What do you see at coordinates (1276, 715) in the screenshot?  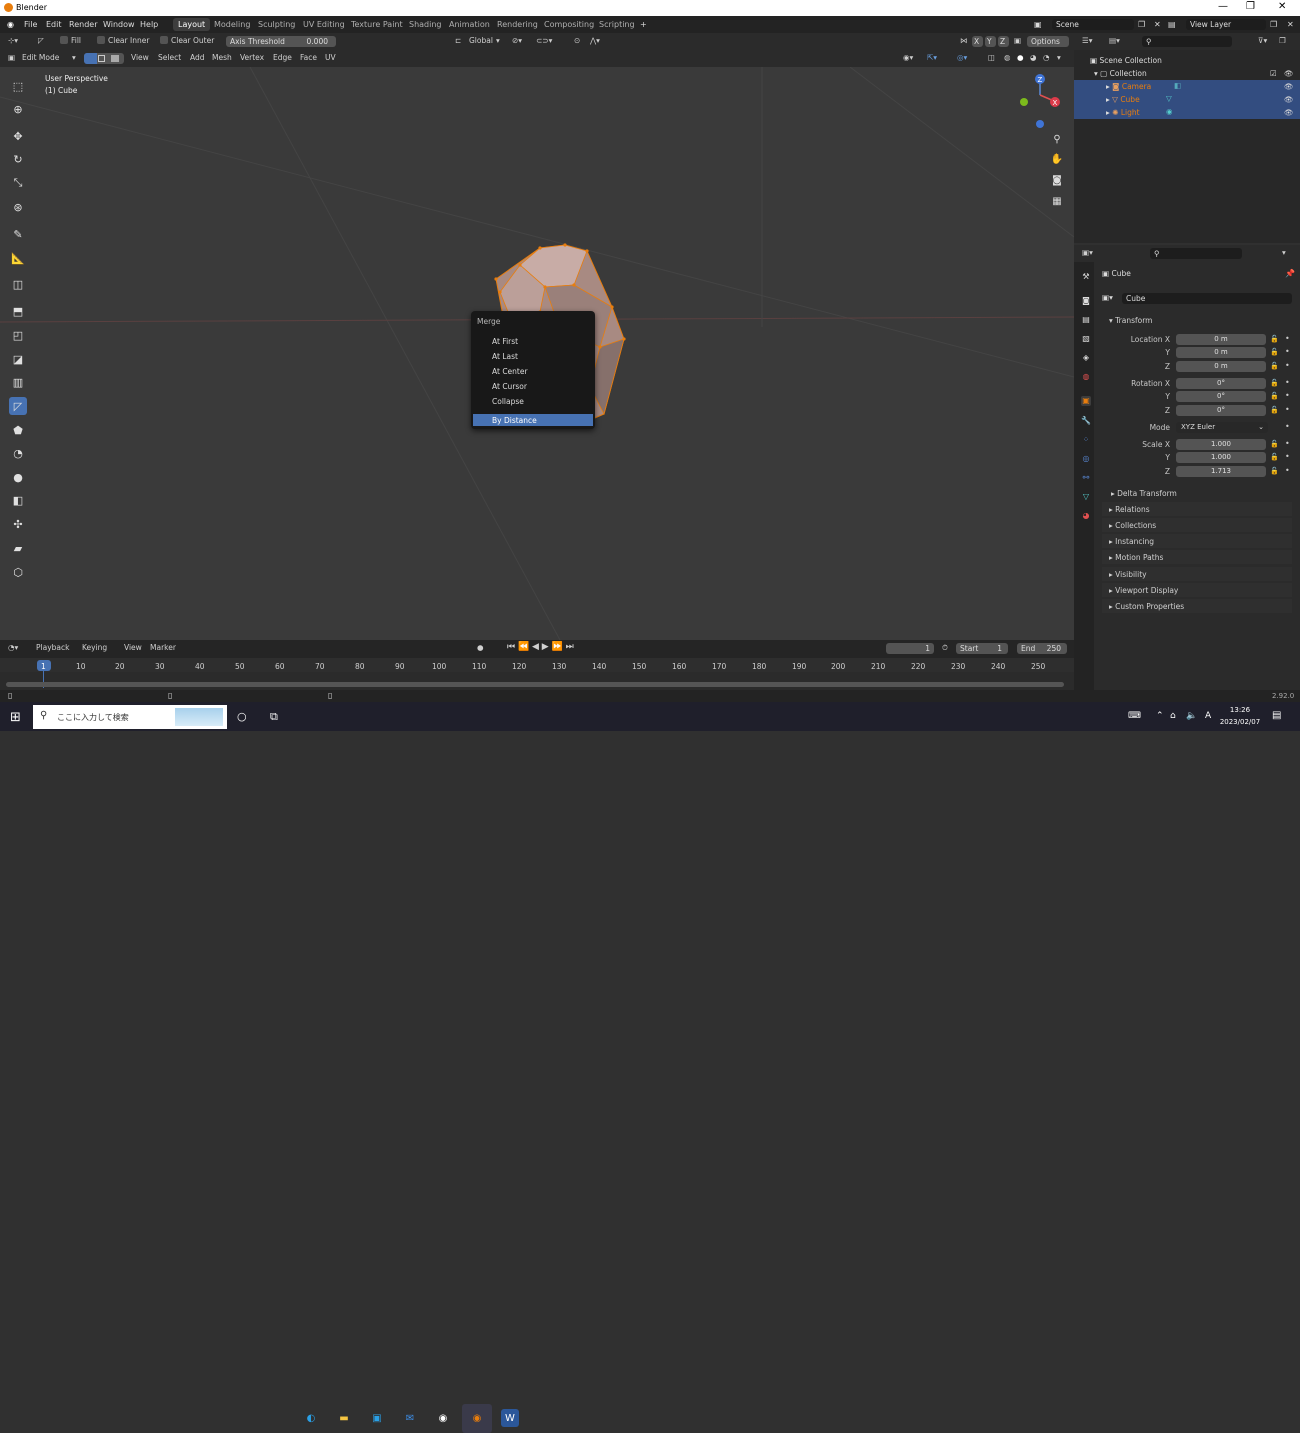 I see `notification-icon: ▤` at bounding box center [1276, 715].